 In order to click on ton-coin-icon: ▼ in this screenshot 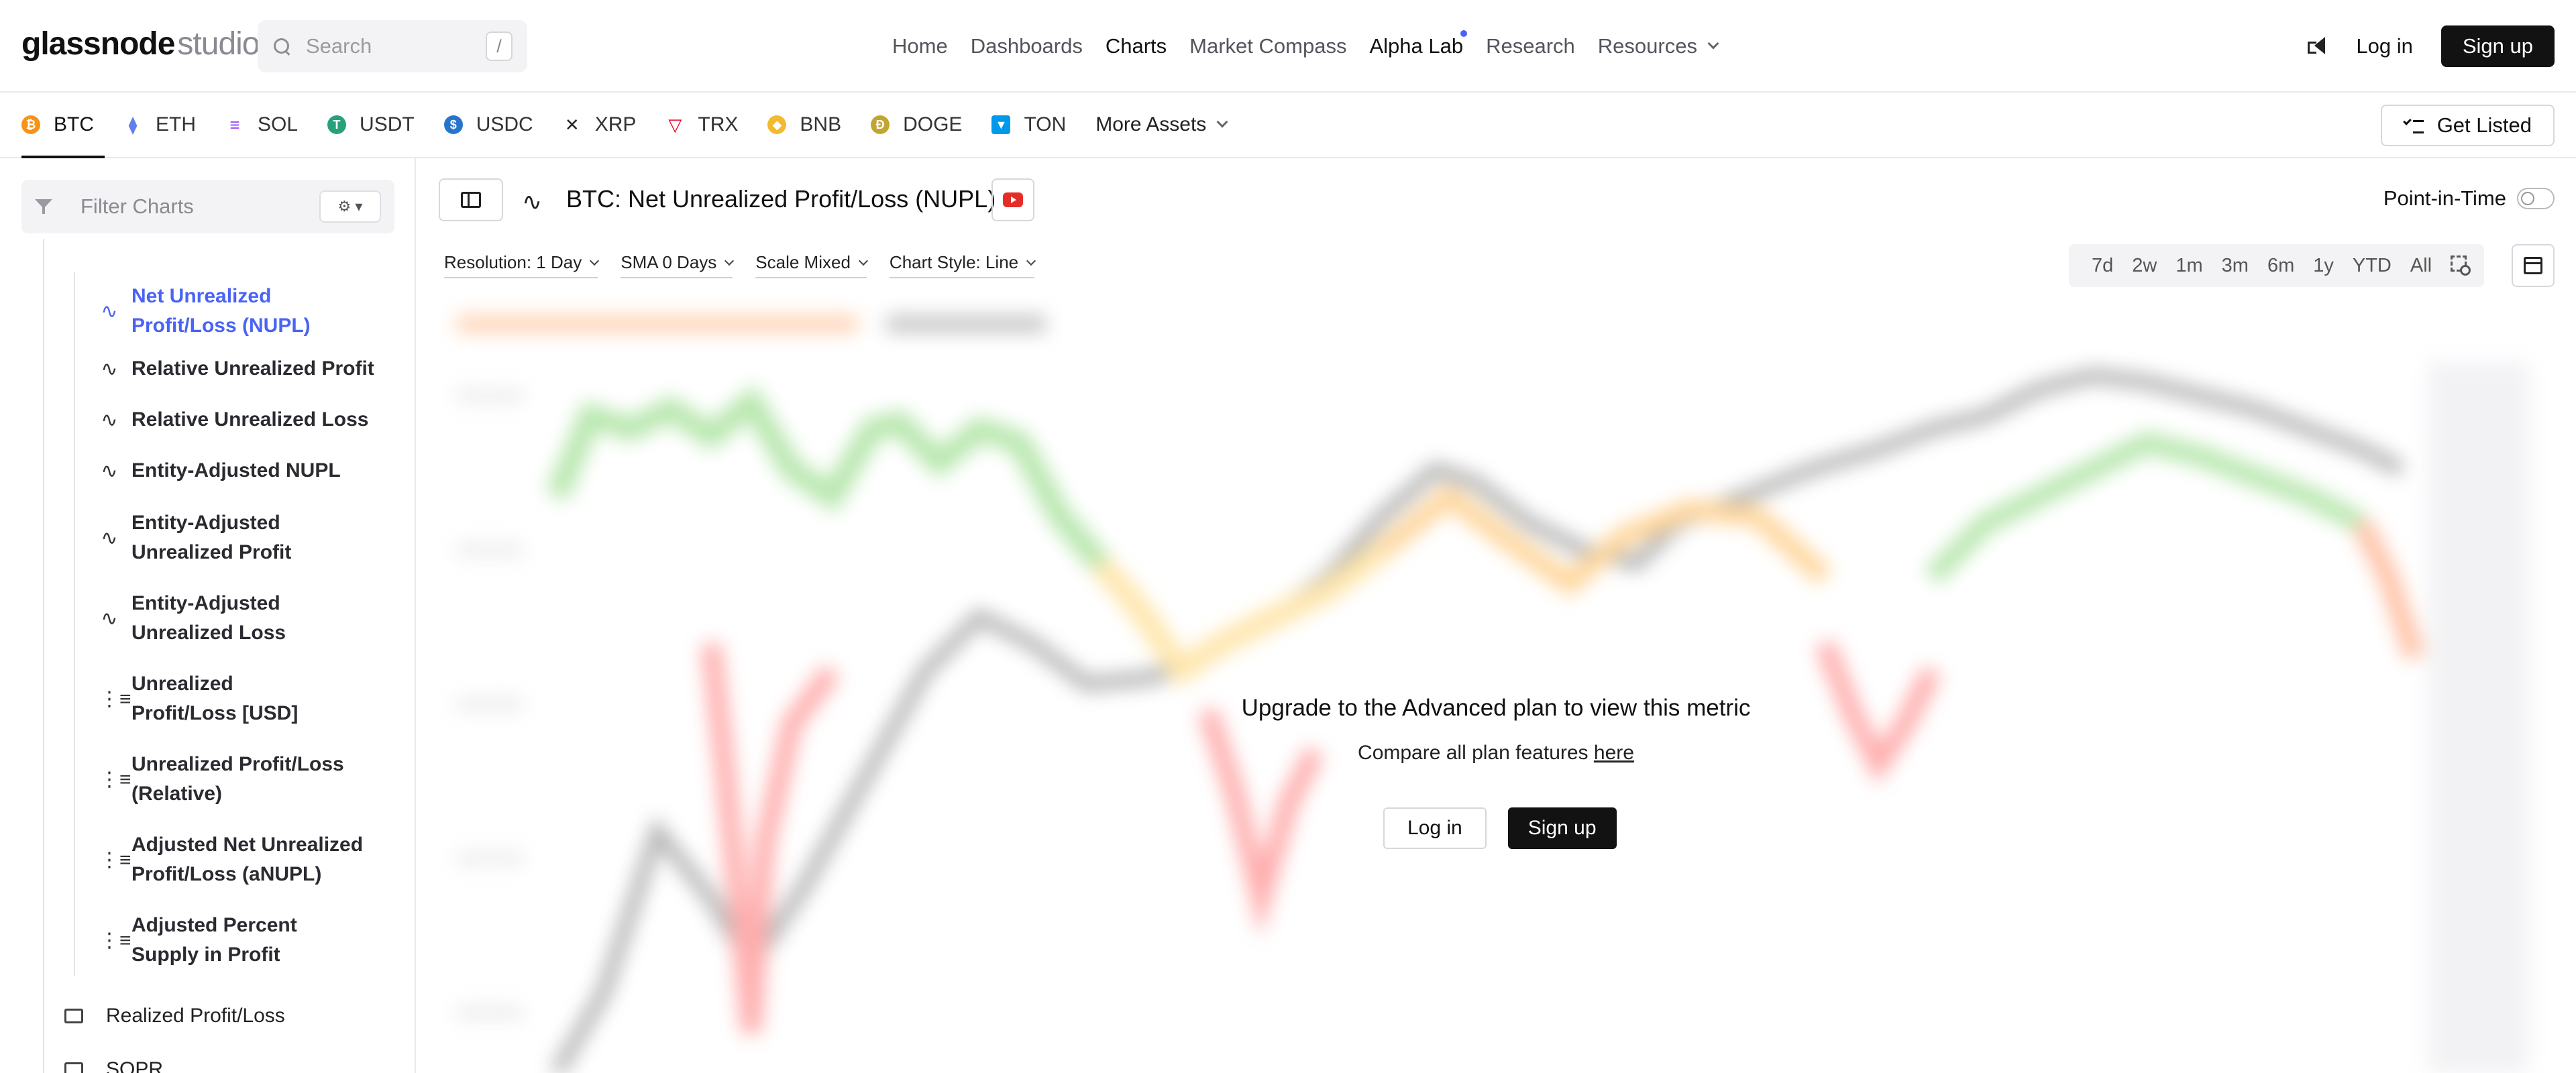, I will do `click(1001, 125)`.